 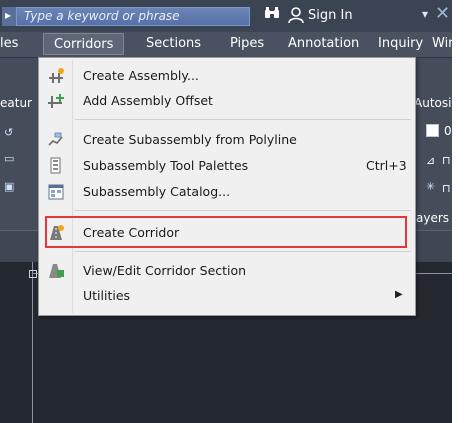 What do you see at coordinates (425, 14) in the screenshot?
I see `chevron-down-icon: ▾` at bounding box center [425, 14].